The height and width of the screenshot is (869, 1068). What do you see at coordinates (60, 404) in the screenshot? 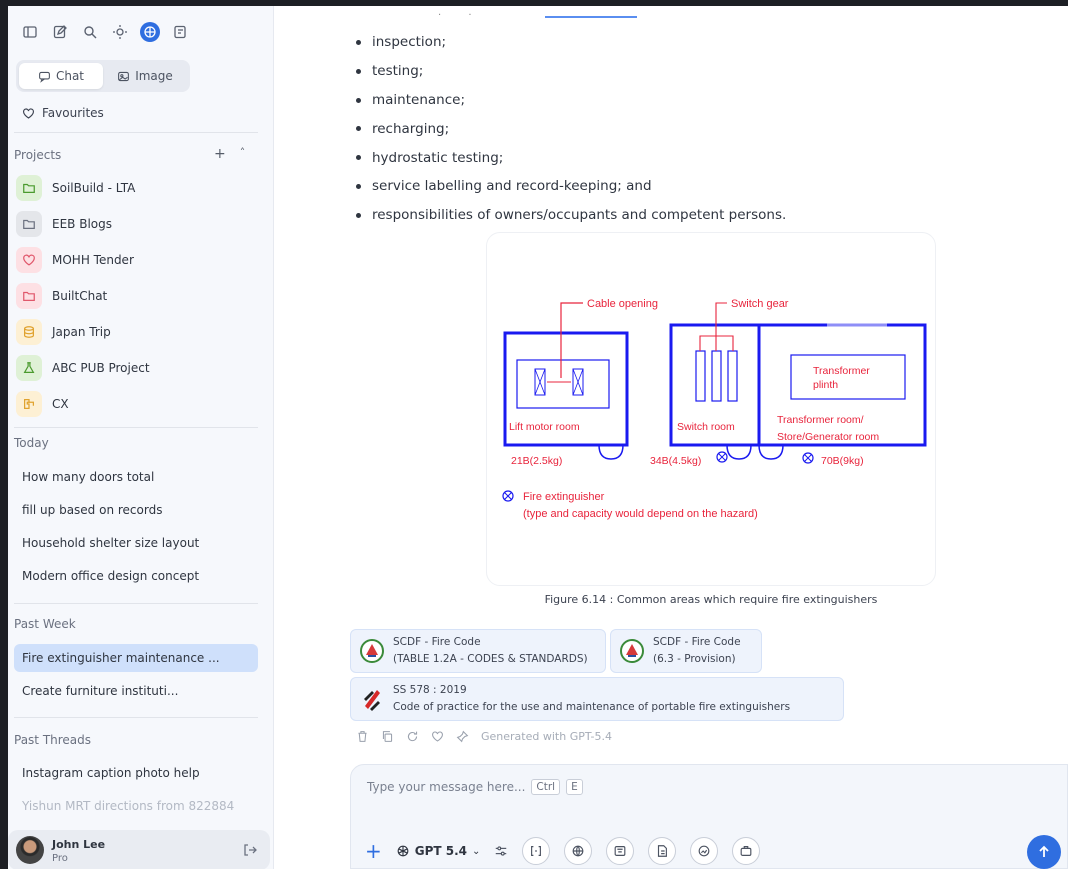
I see `project-label: CX` at bounding box center [60, 404].